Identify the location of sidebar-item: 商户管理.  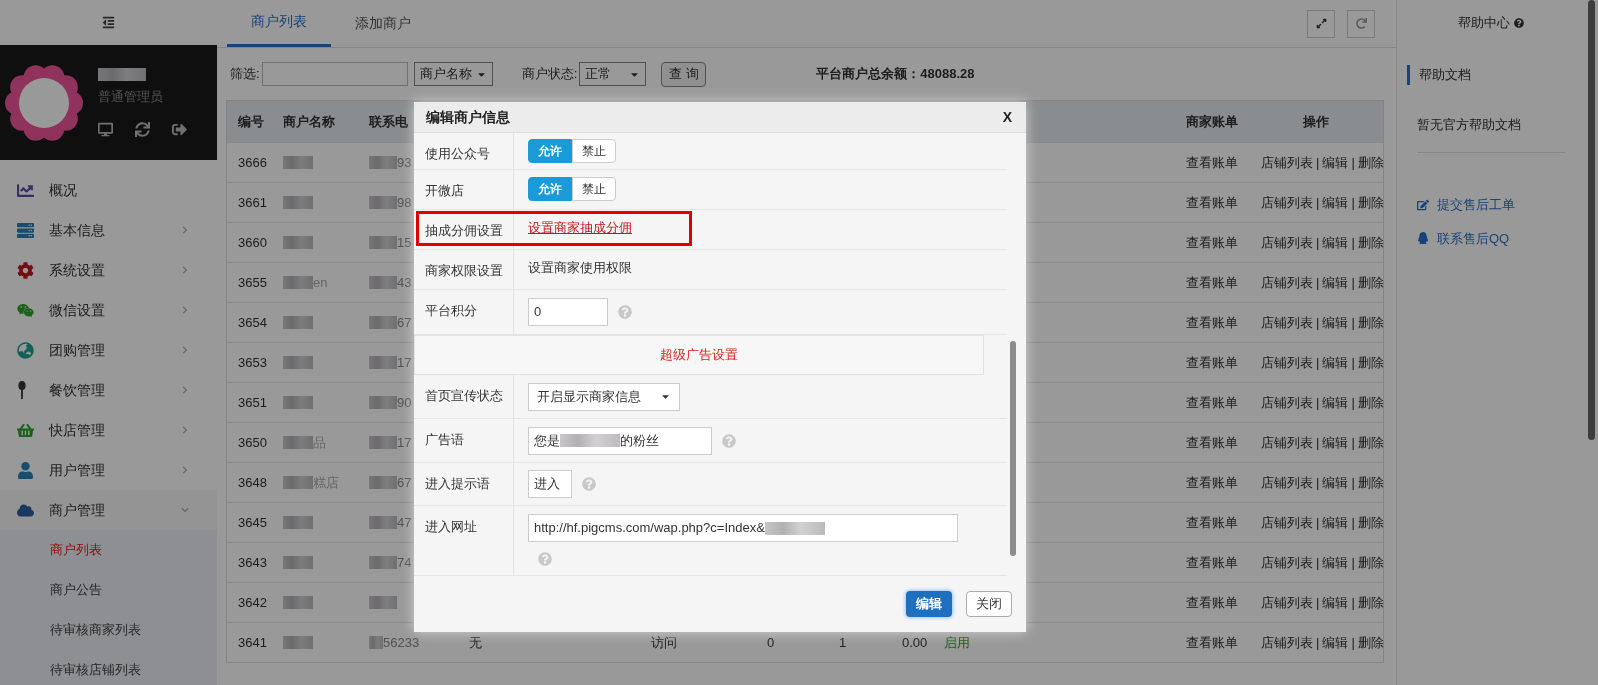
(108, 510).